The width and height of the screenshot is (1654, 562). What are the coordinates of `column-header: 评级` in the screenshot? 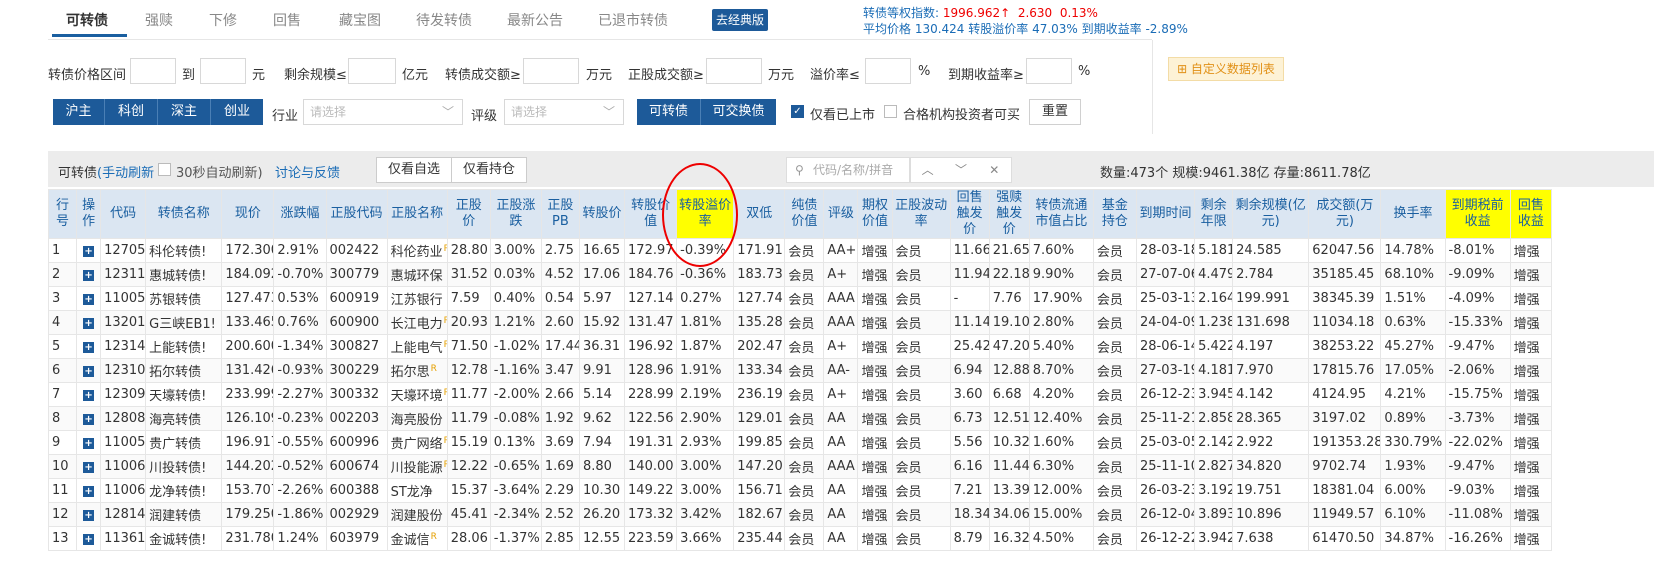 It's located at (841, 214).